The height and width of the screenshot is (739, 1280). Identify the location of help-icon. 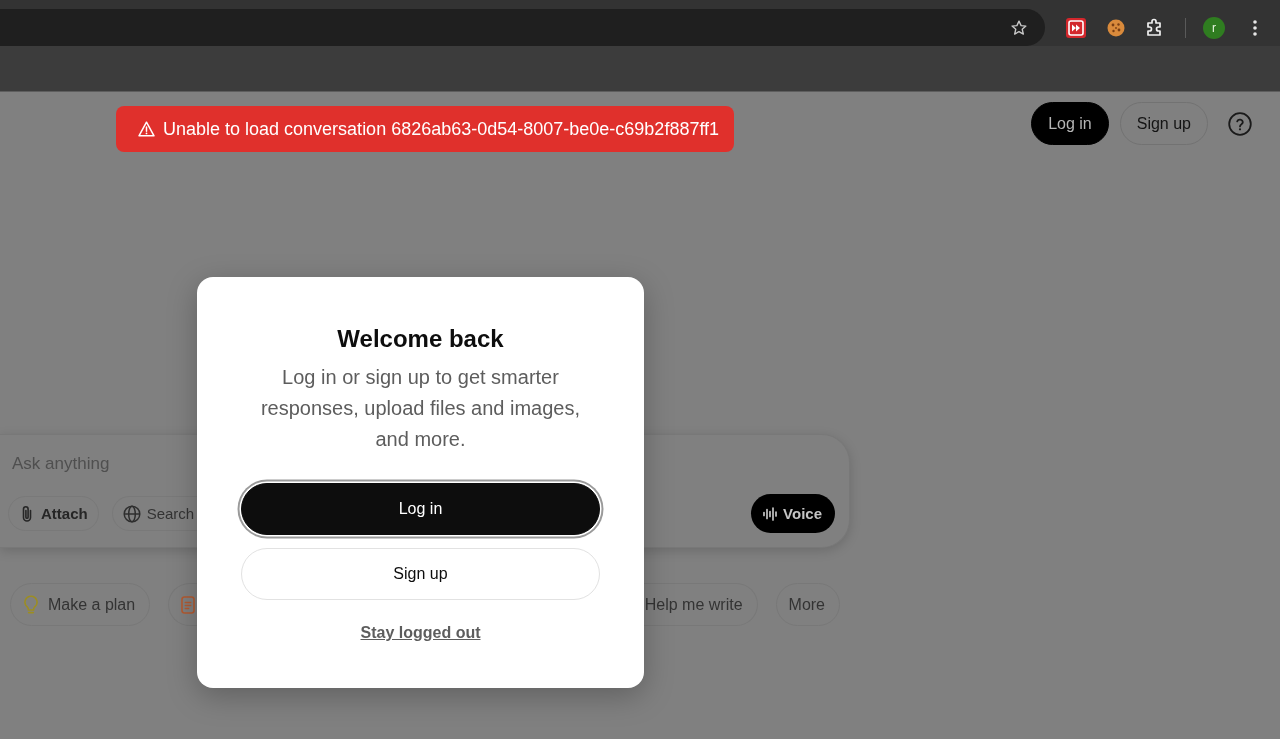
(1240, 124).